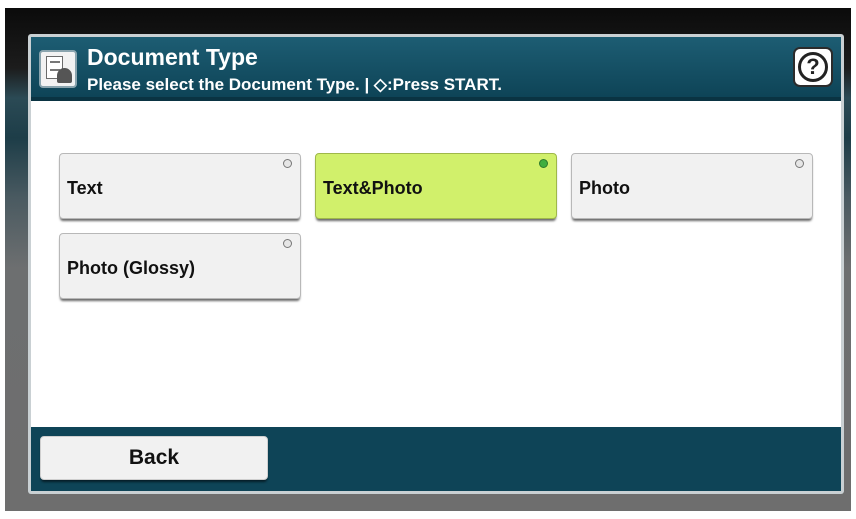 This screenshot has height=519, width=856. I want to click on document-type-icon, so click(58, 69).